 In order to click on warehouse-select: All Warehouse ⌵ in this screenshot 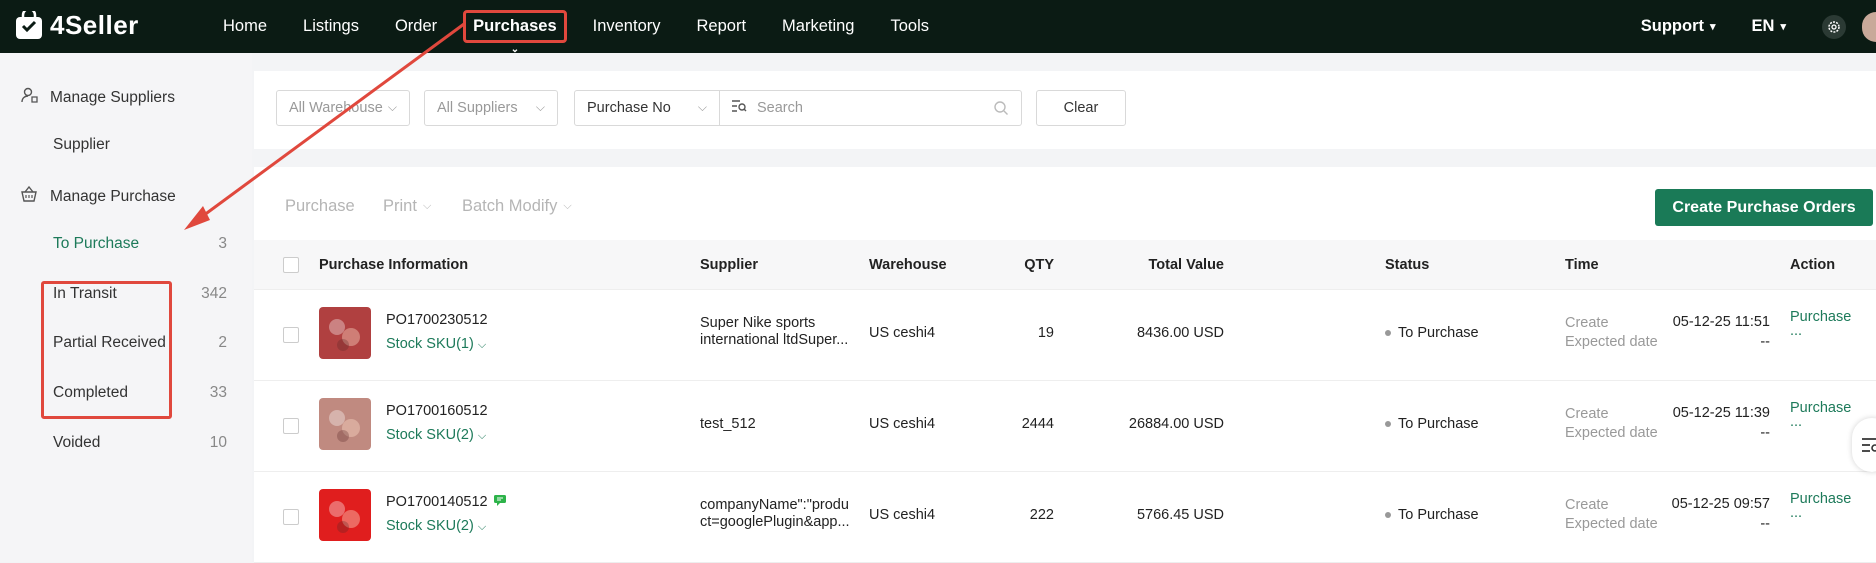, I will do `click(343, 108)`.